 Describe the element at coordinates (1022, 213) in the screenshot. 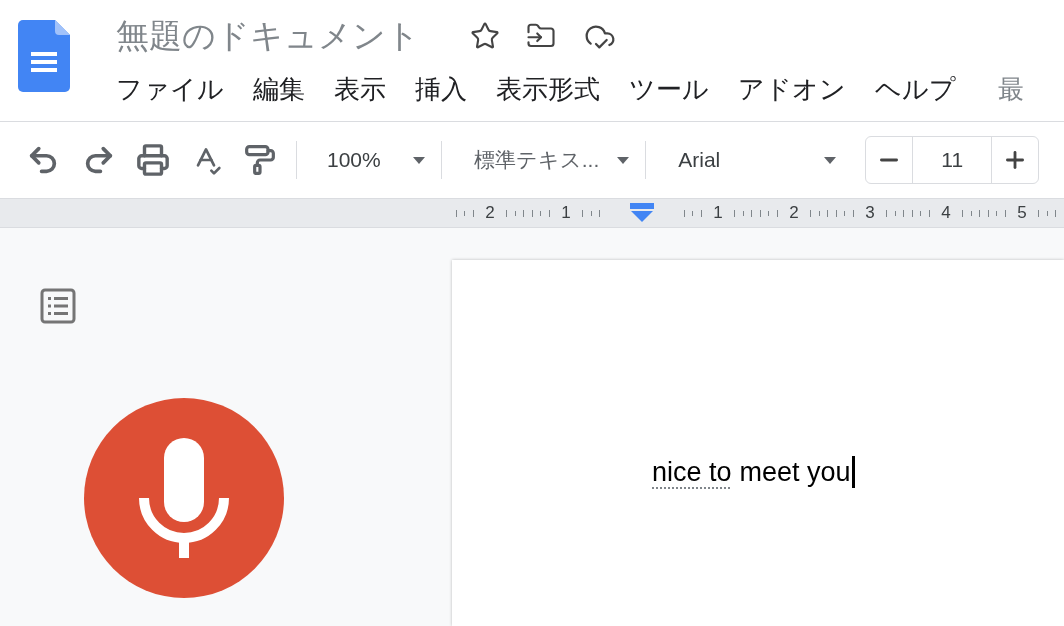

I see `ruler-number: 5` at that location.